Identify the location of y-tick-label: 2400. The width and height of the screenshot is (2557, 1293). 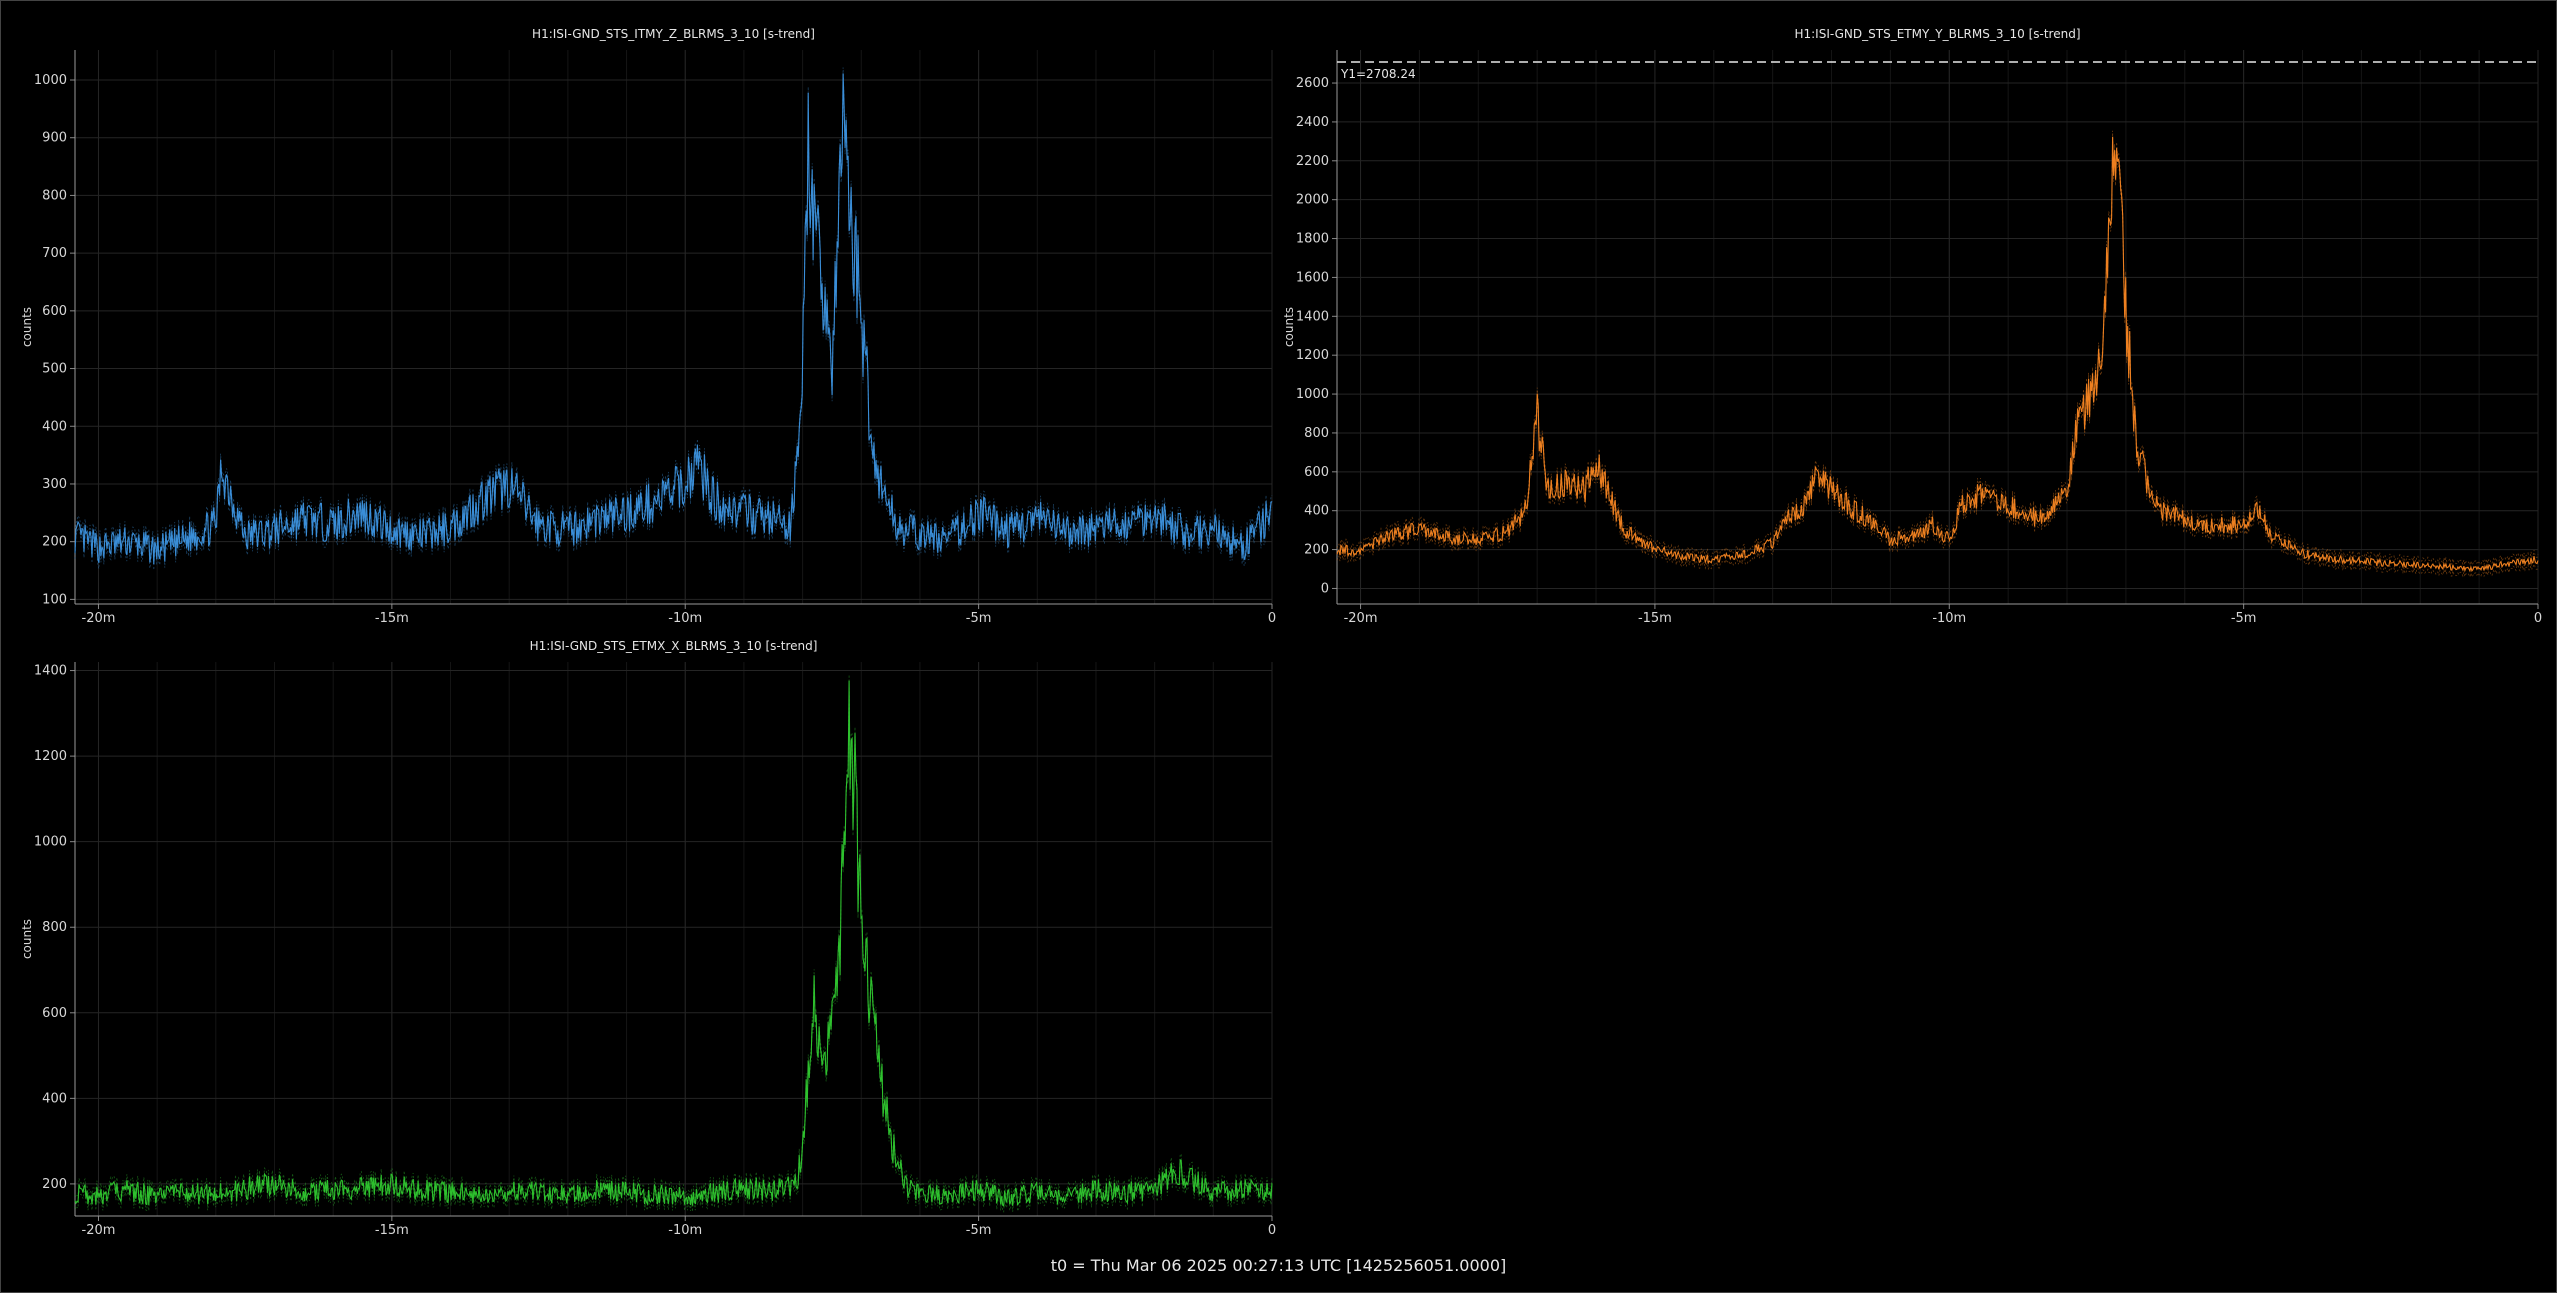
(1312, 122).